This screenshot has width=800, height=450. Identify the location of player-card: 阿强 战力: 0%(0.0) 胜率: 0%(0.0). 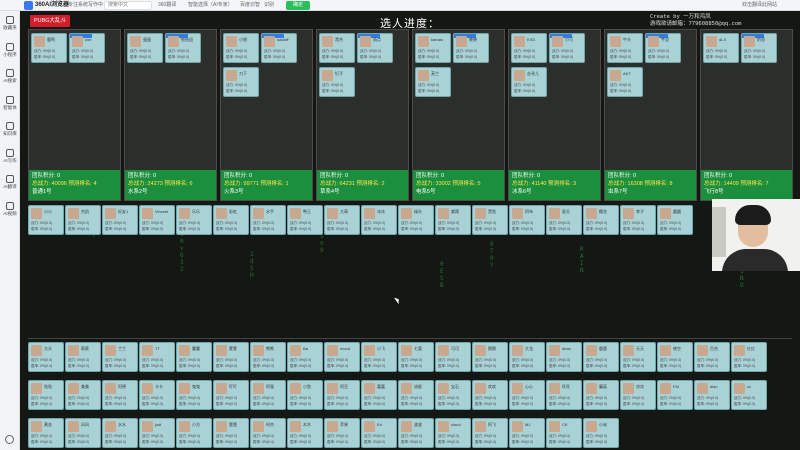
(268, 395).